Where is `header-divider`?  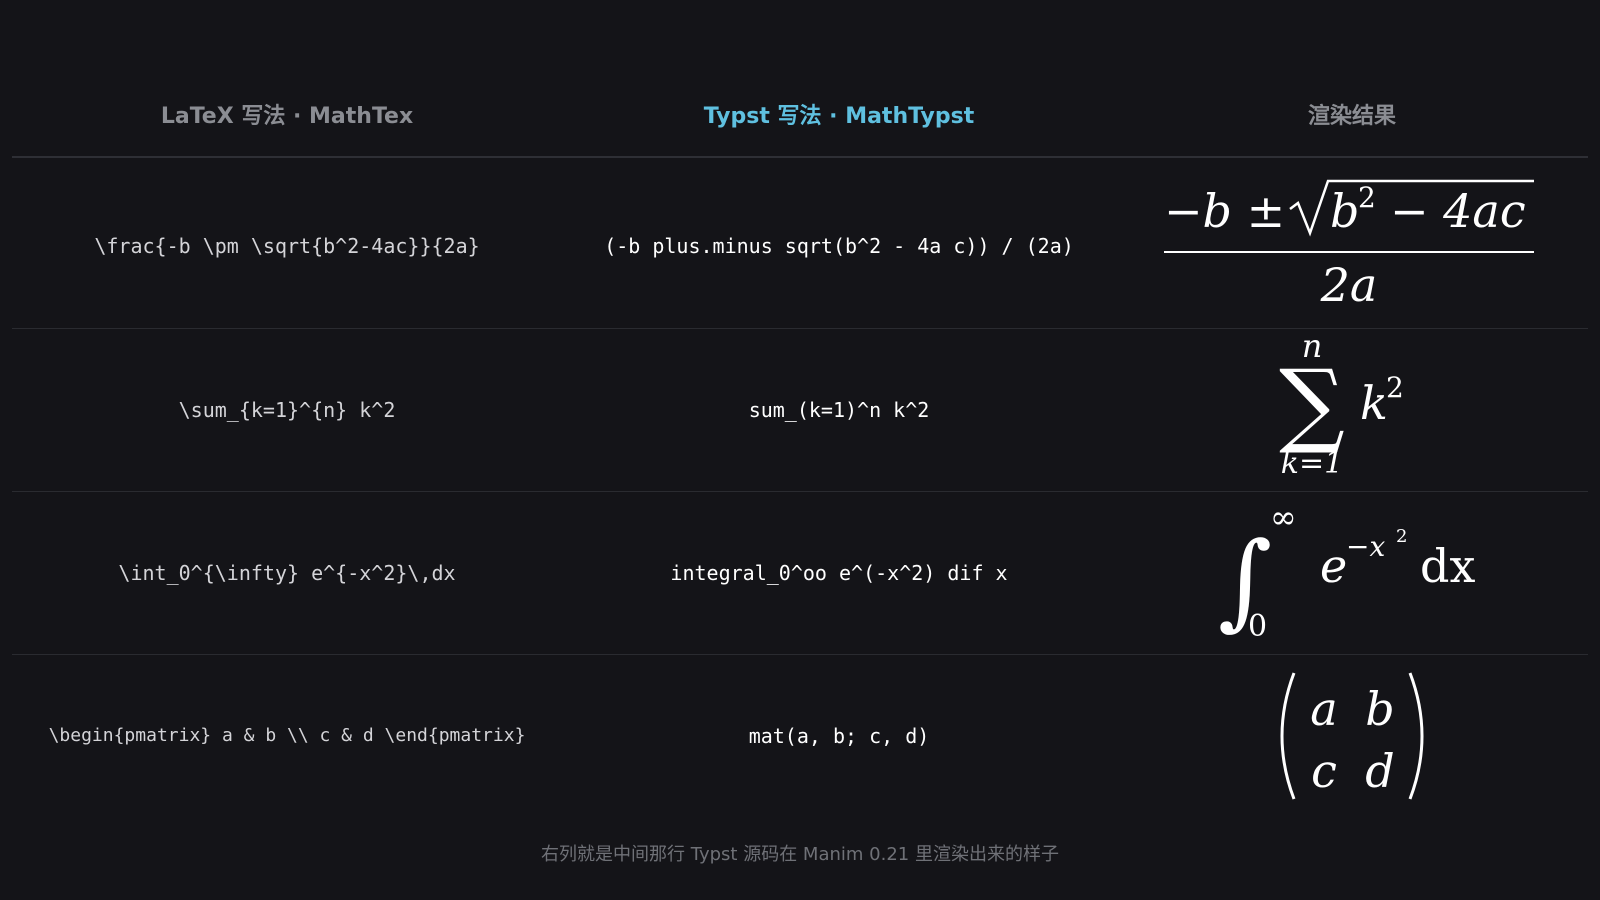
header-divider is located at coordinates (800, 157).